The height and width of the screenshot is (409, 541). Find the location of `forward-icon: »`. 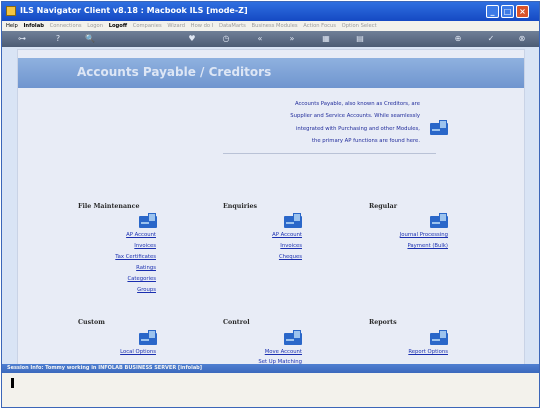

forward-icon: » is located at coordinates (292, 39).